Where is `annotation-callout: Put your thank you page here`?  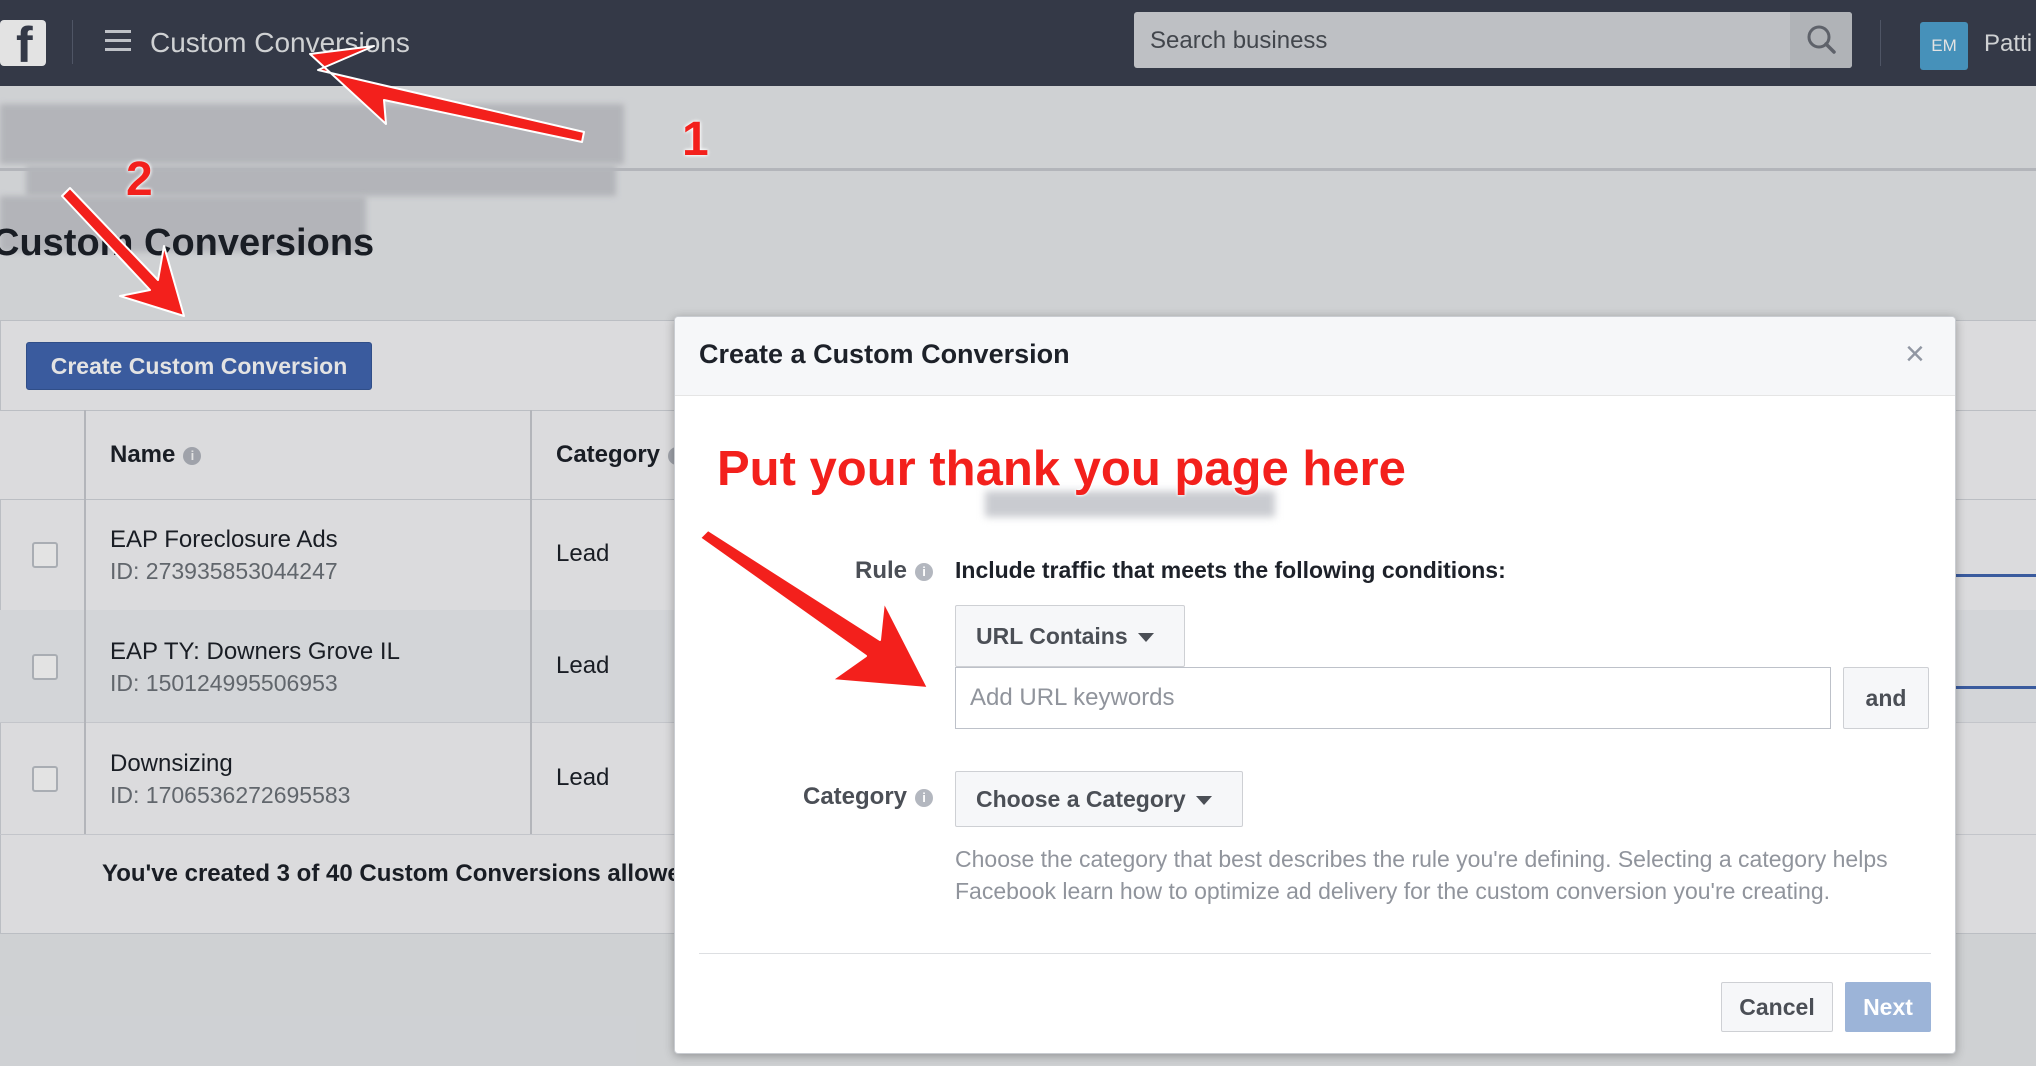
annotation-callout: Put your thank you page here is located at coordinates (1061, 469).